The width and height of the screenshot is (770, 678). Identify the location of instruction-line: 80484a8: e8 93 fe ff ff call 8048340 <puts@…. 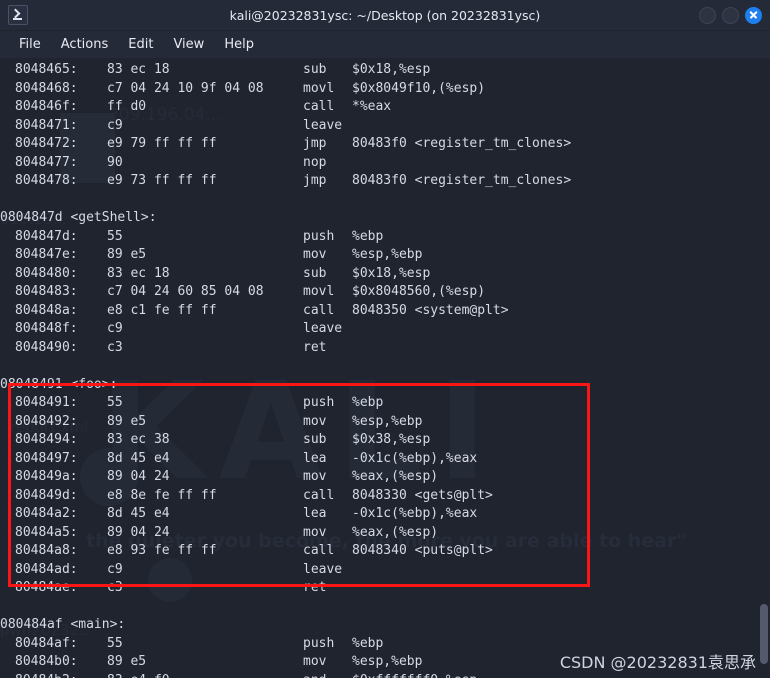
(285, 551).